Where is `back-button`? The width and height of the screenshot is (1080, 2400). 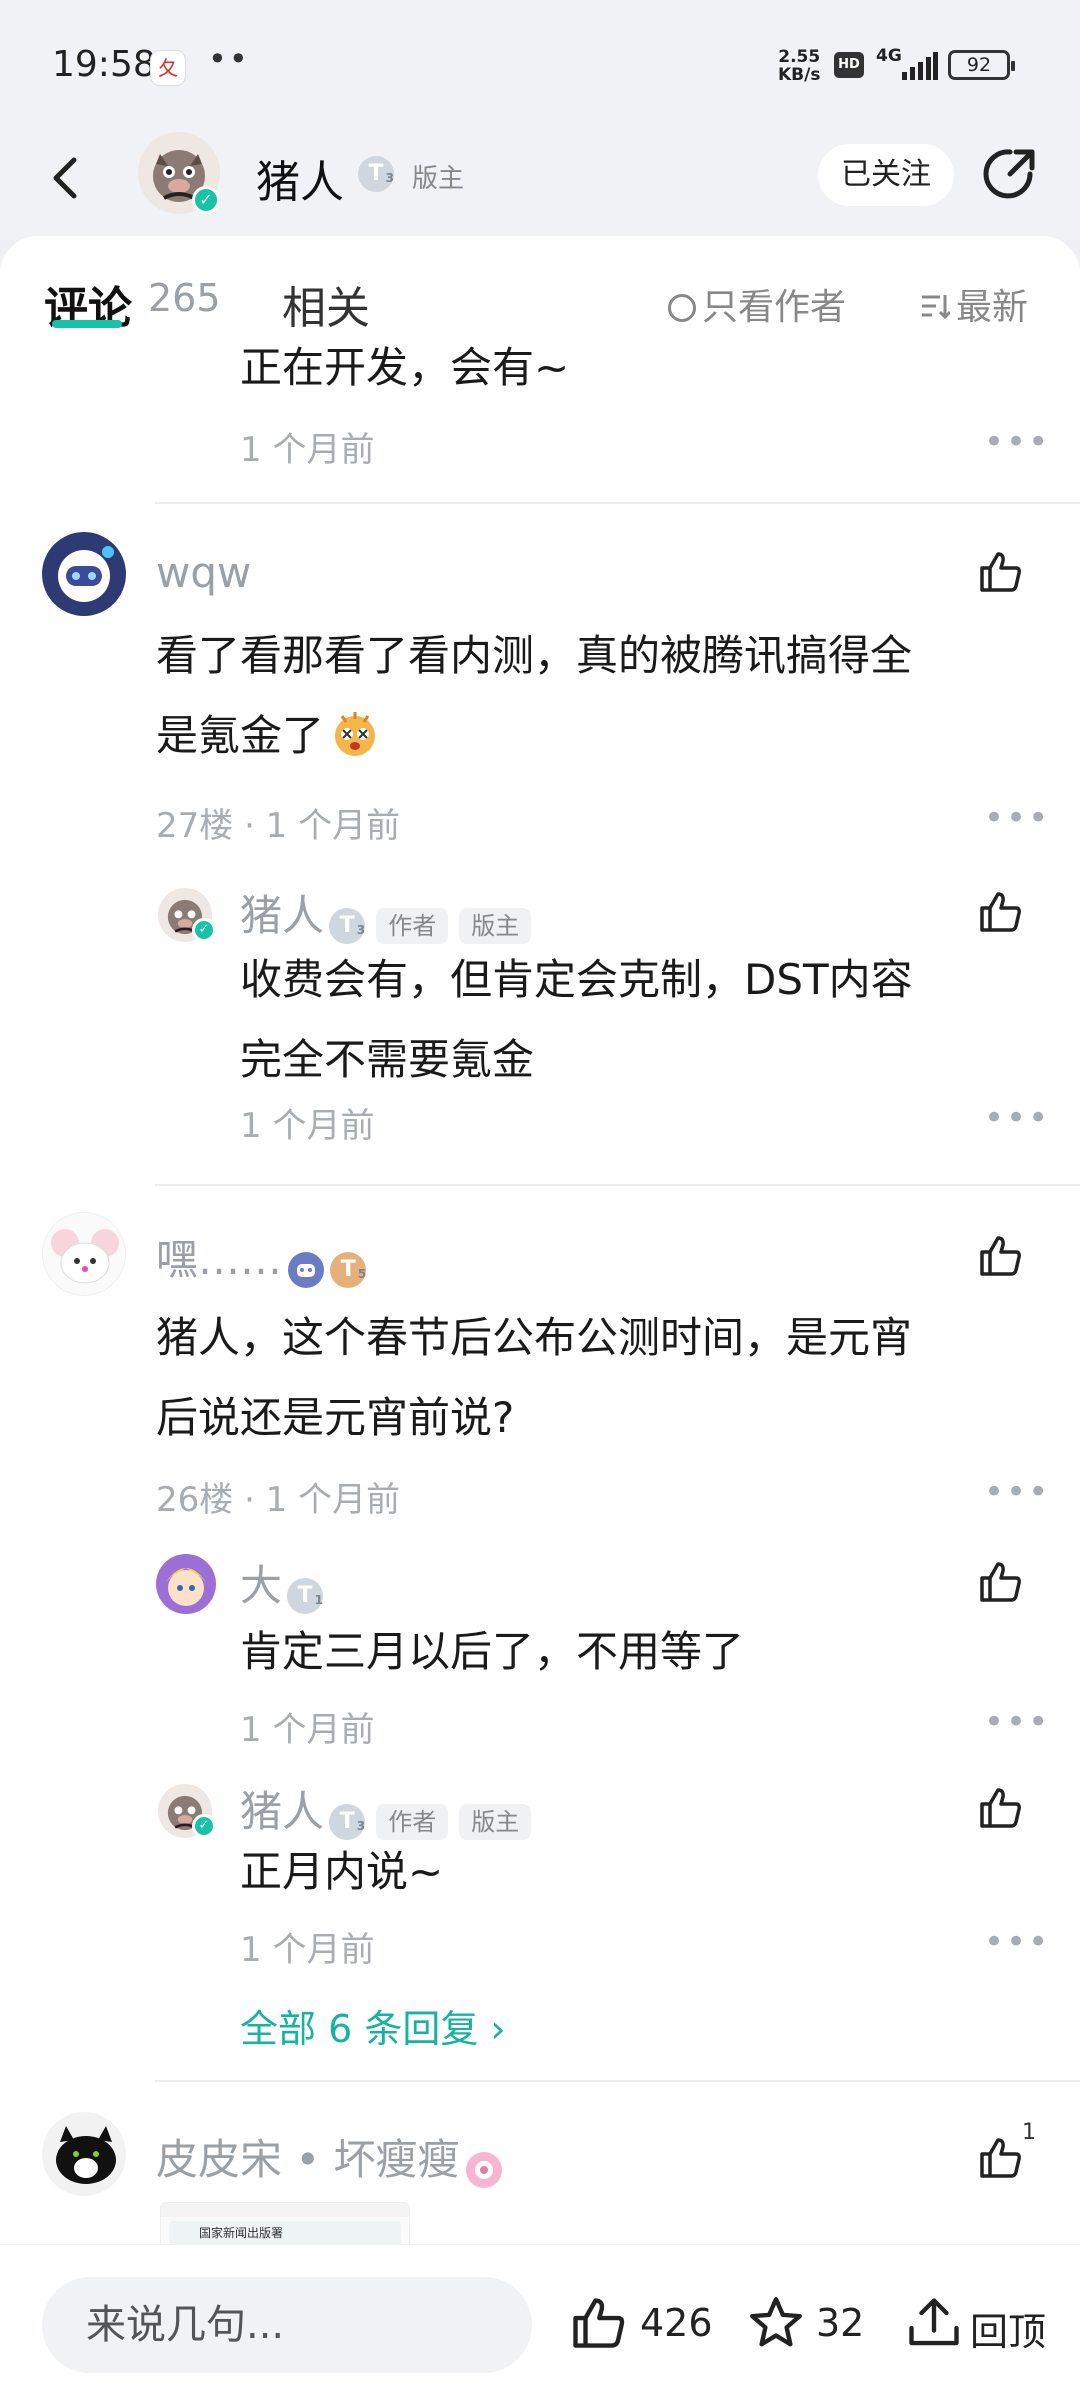
back-button is located at coordinates (74, 183).